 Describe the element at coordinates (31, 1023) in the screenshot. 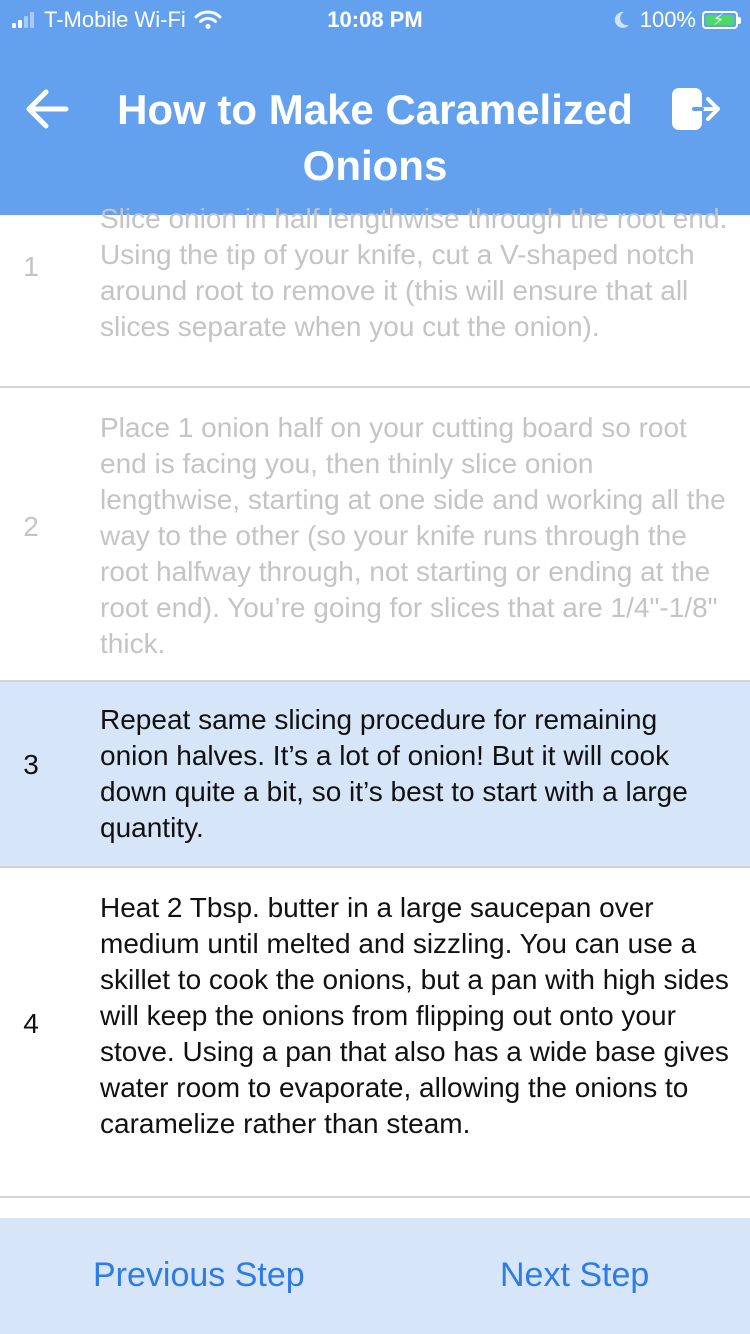

I see `step-number: 4` at that location.